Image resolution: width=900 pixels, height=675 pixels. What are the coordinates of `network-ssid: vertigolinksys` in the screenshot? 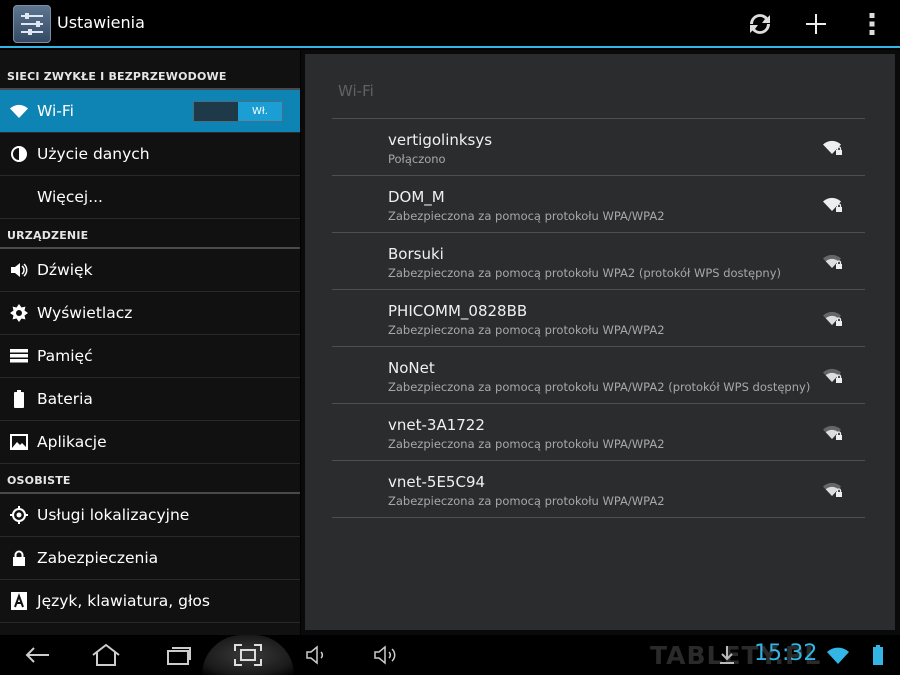 It's located at (440, 140).